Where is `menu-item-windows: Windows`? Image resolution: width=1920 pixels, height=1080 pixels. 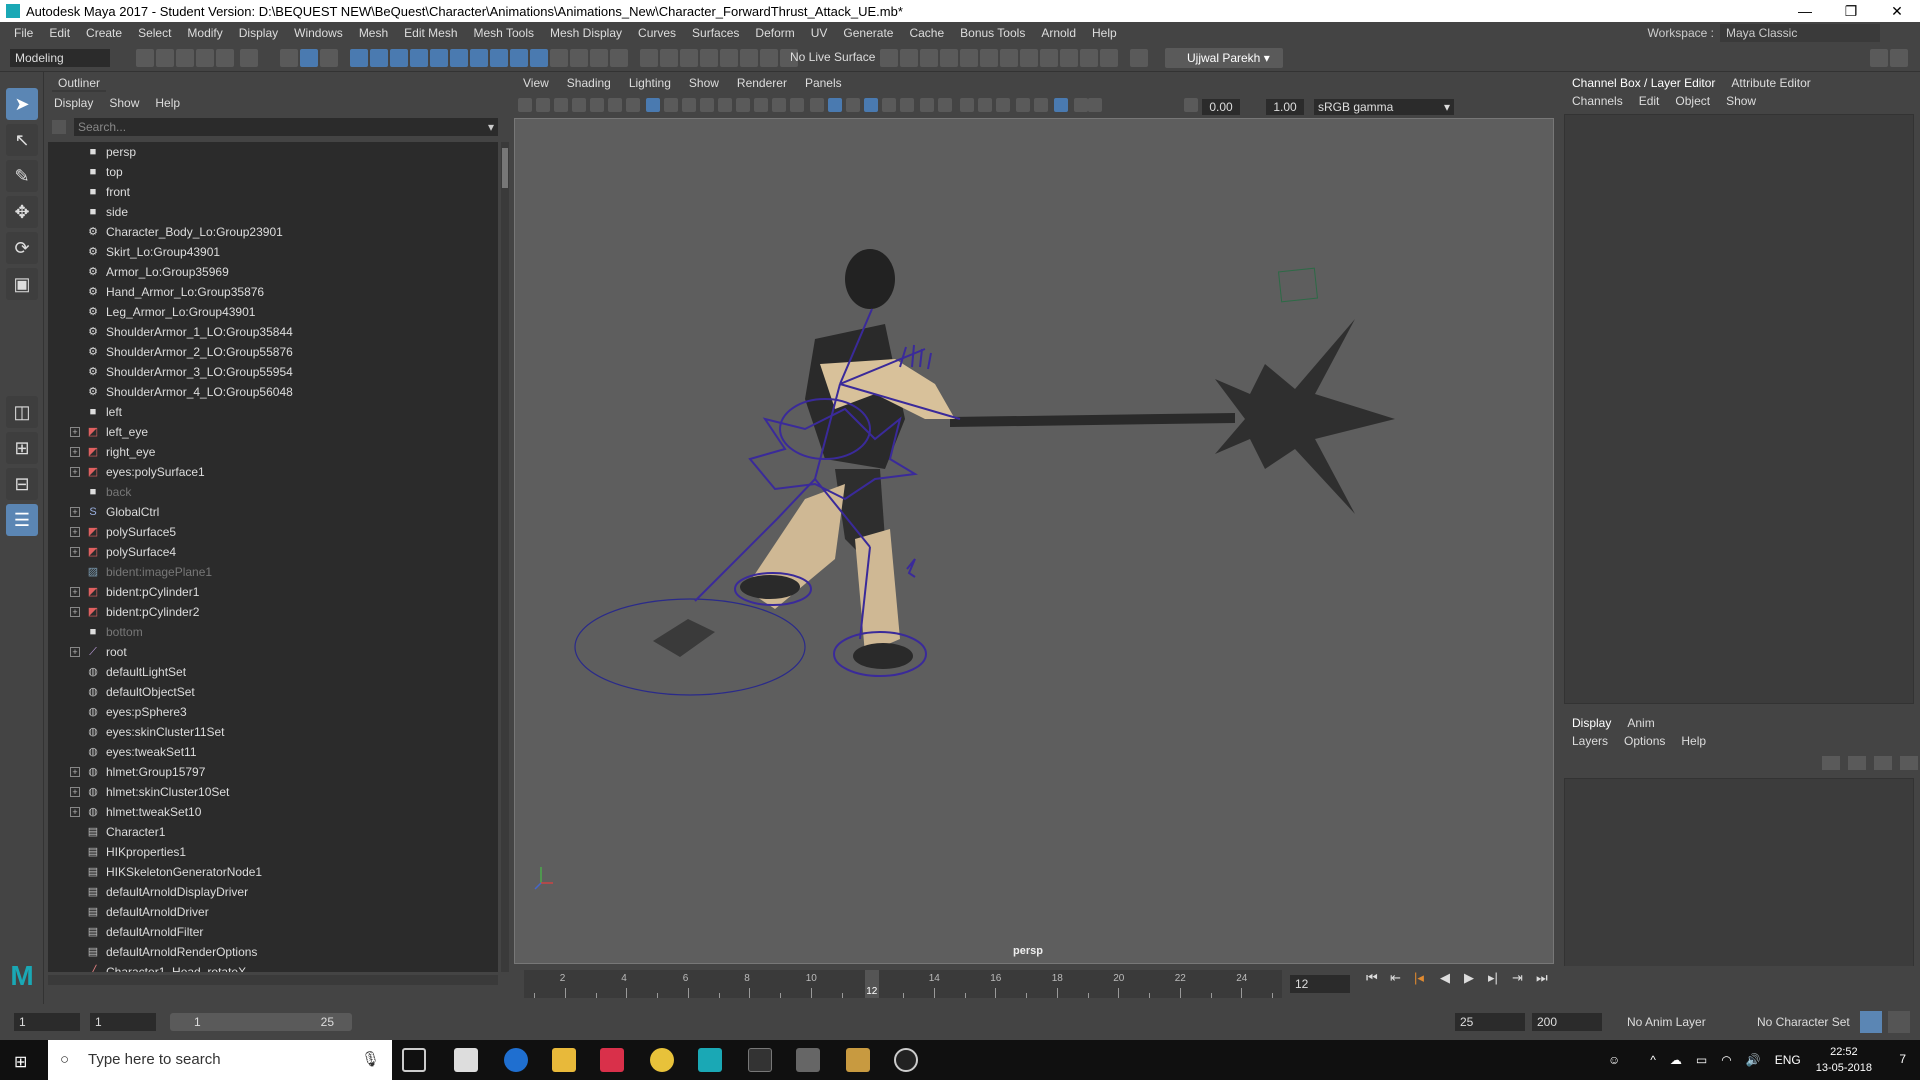
menu-item-windows: Windows is located at coordinates (318, 33).